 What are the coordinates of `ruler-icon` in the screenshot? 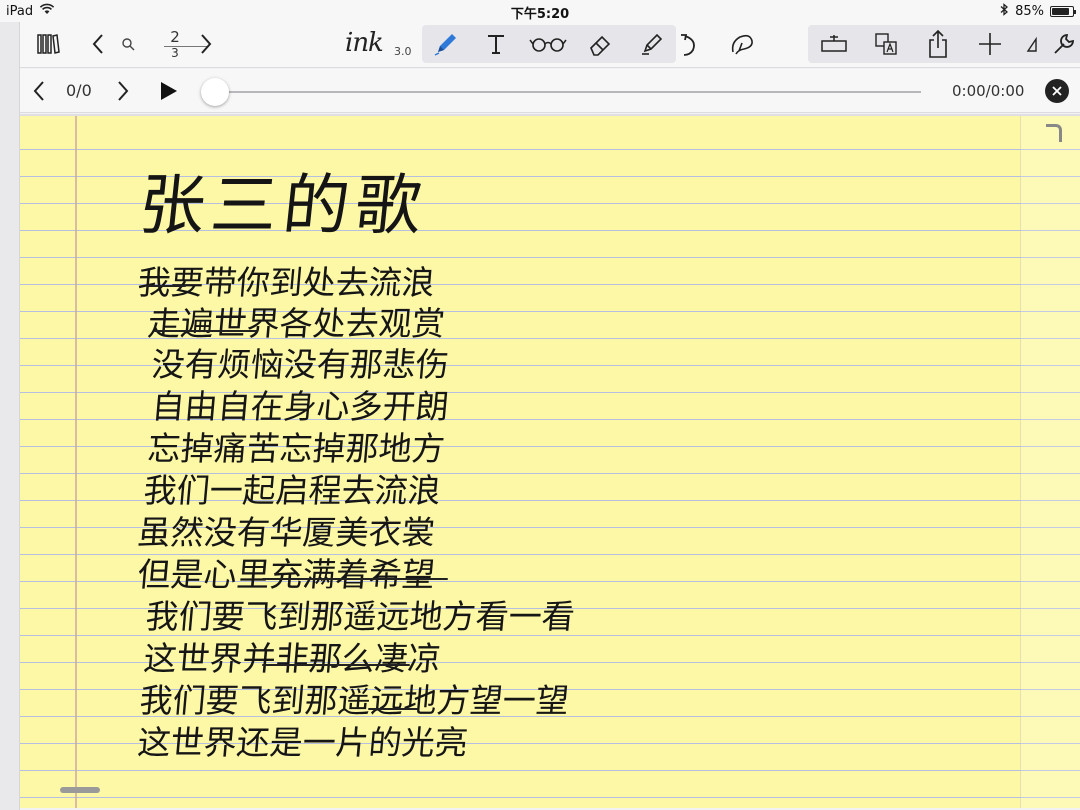 It's located at (1031, 44).